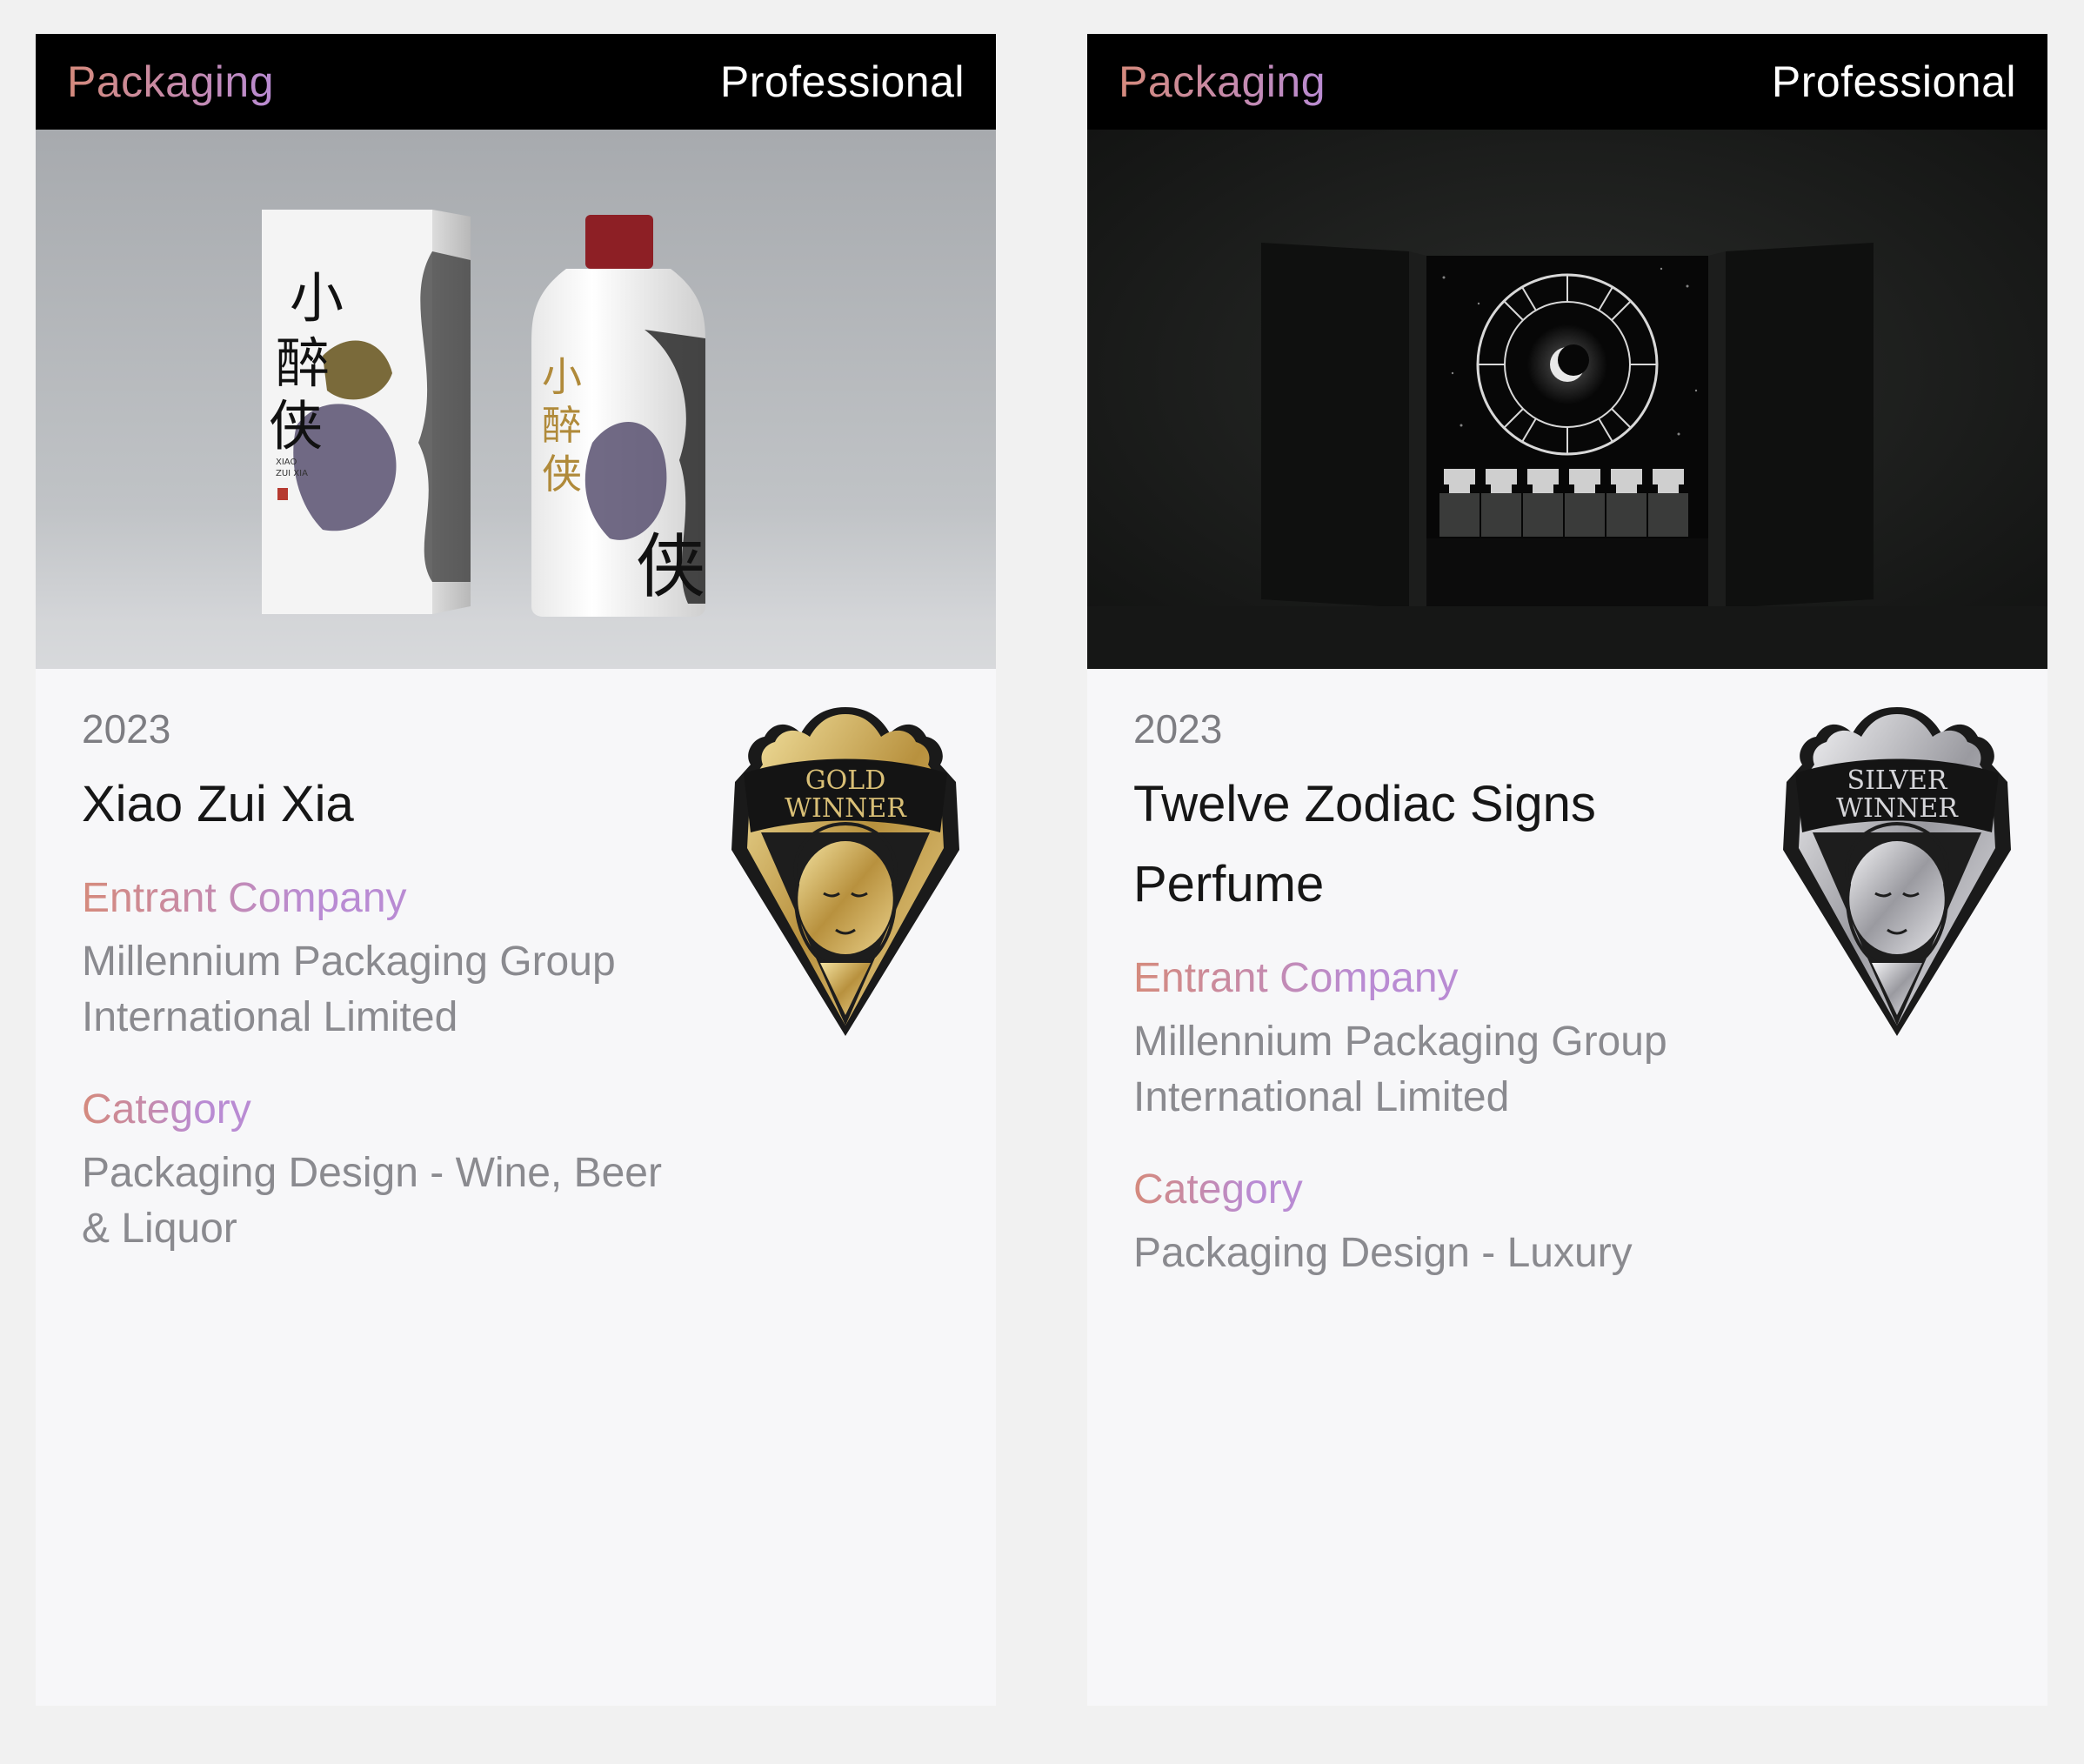 The height and width of the screenshot is (1764, 2084). What do you see at coordinates (1403, 845) in the screenshot?
I see `card-title: Twelve Zodiac Signs Perfume` at bounding box center [1403, 845].